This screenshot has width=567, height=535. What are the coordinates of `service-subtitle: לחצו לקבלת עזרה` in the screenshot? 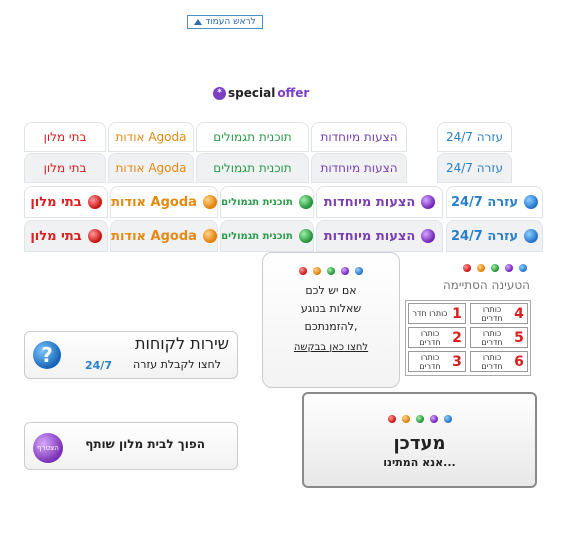 It's located at (177, 364).